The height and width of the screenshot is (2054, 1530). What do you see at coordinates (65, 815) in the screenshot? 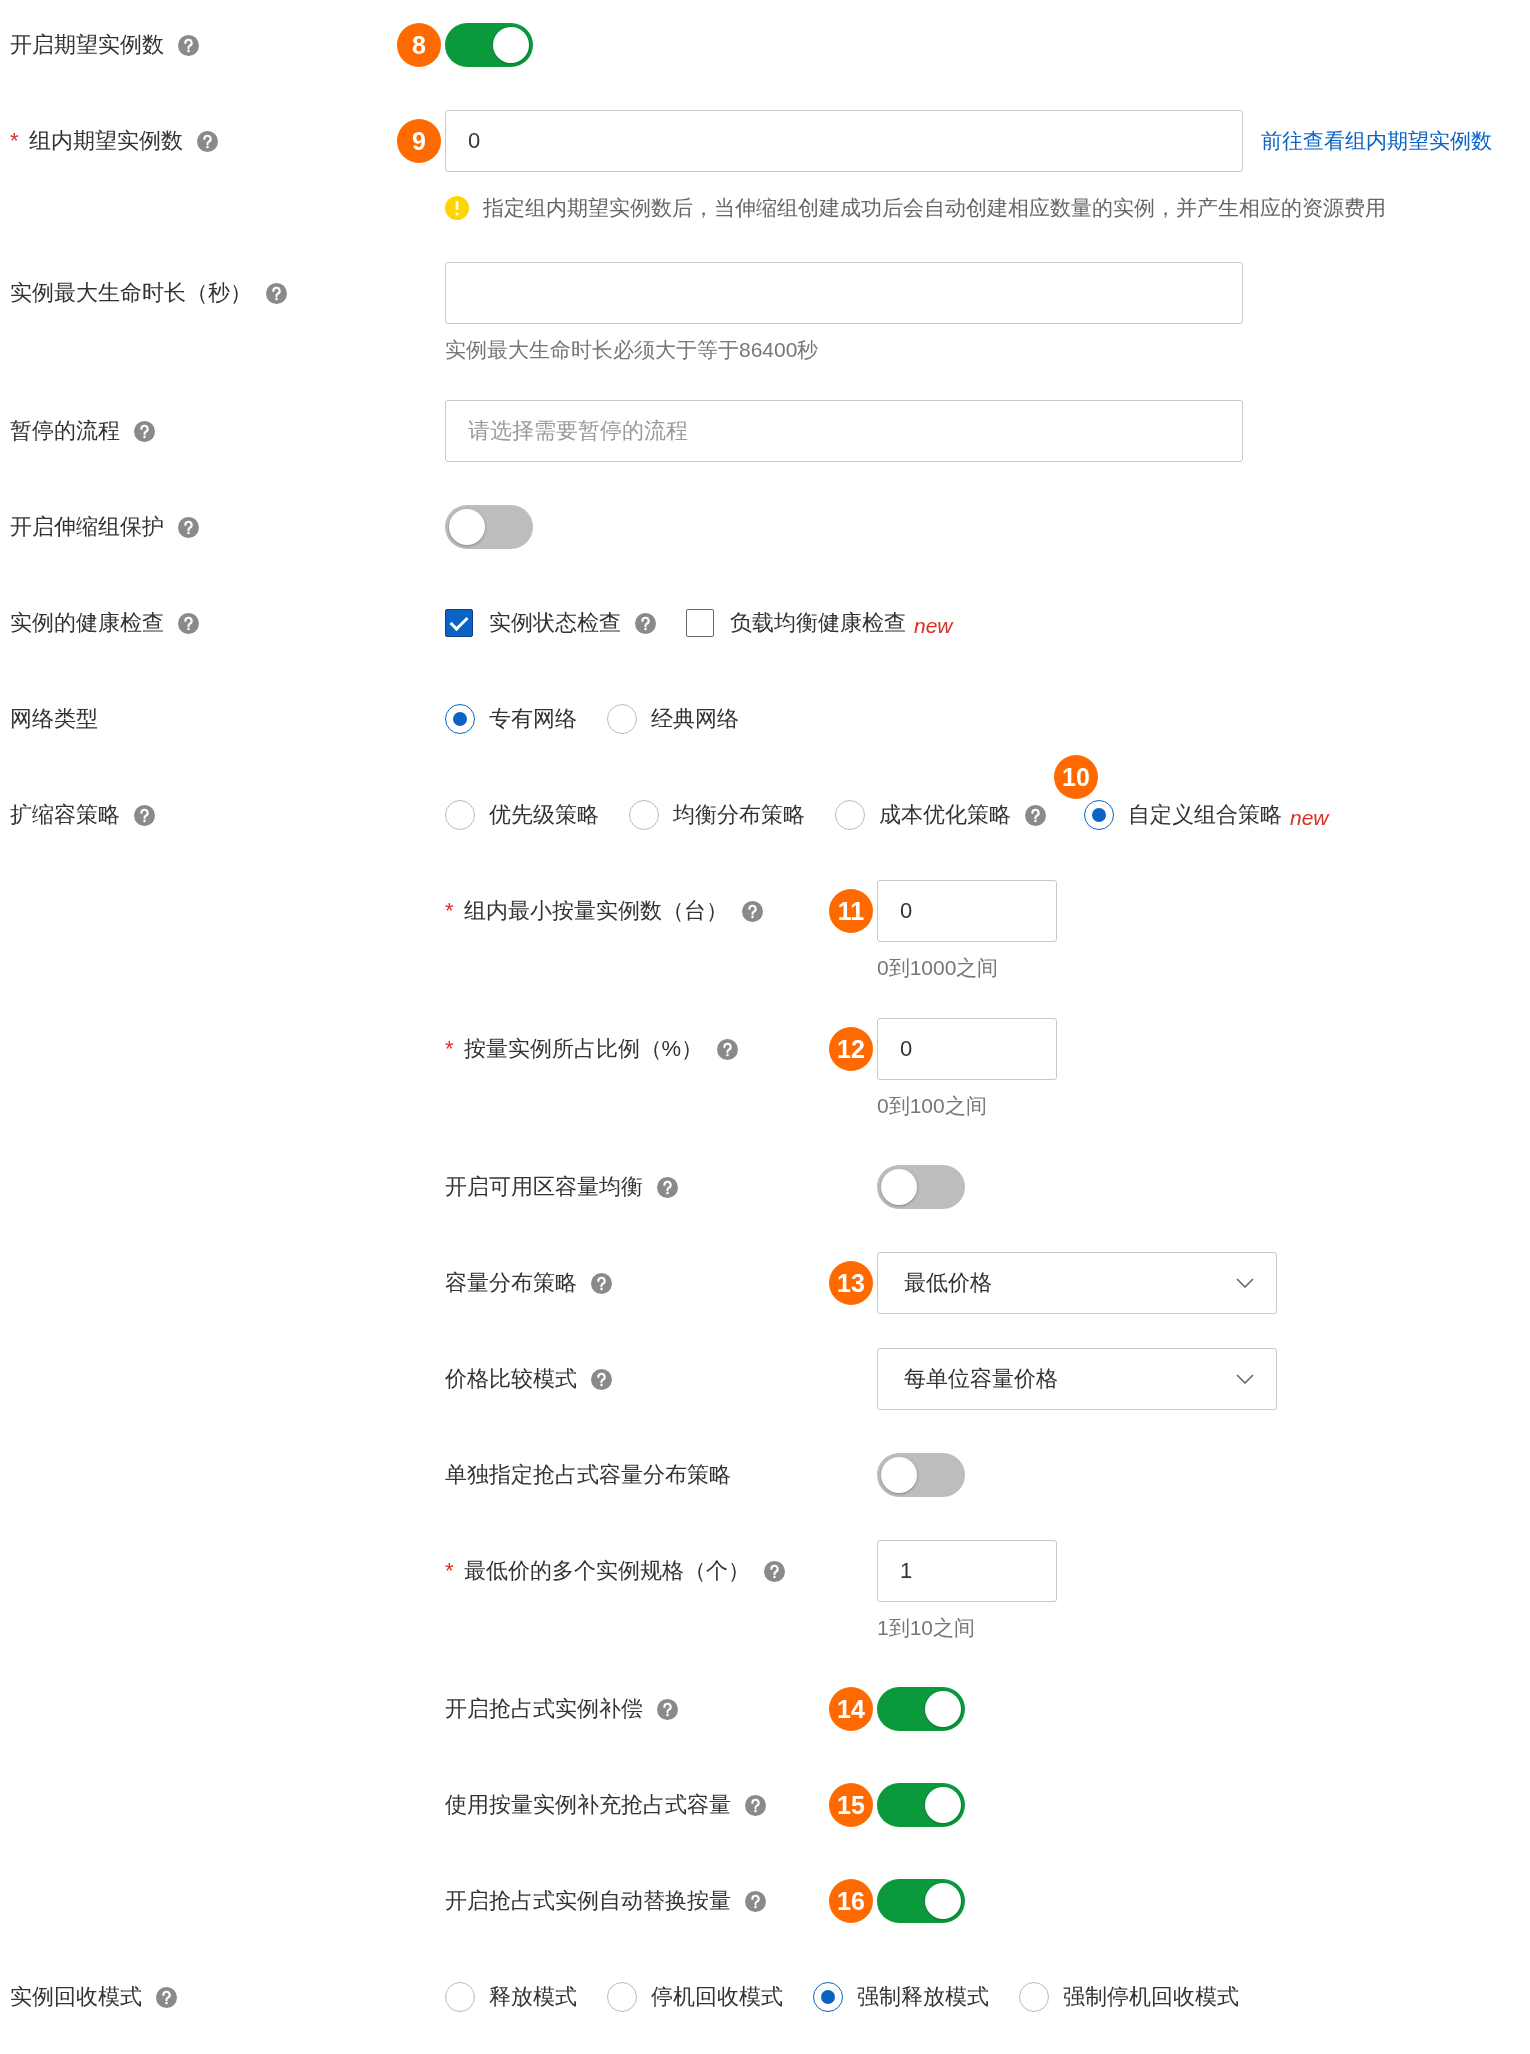
I see `field-label: 扩缩容策略` at bounding box center [65, 815].